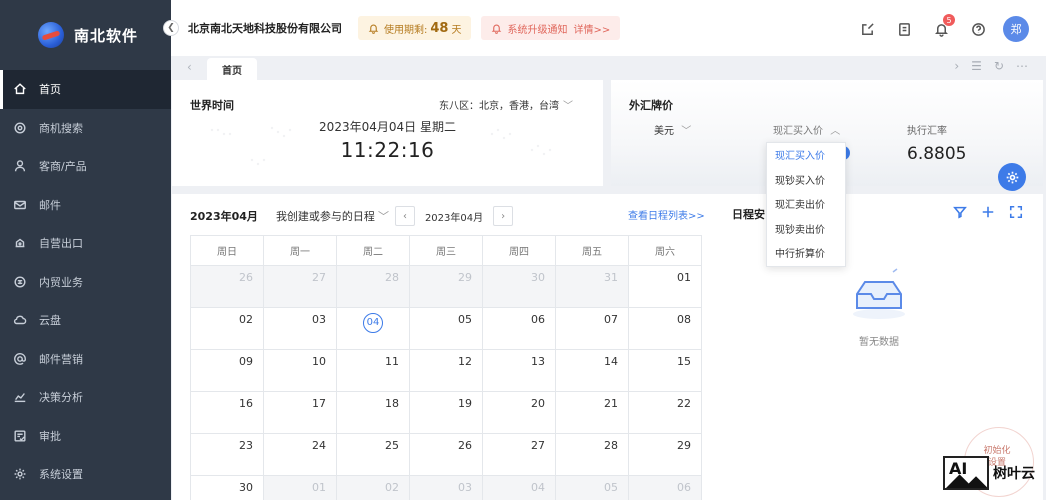 The width and height of the screenshot is (1046, 500). Describe the element at coordinates (748, 214) in the screenshot. I see `schedule-title: 日程安` at that location.